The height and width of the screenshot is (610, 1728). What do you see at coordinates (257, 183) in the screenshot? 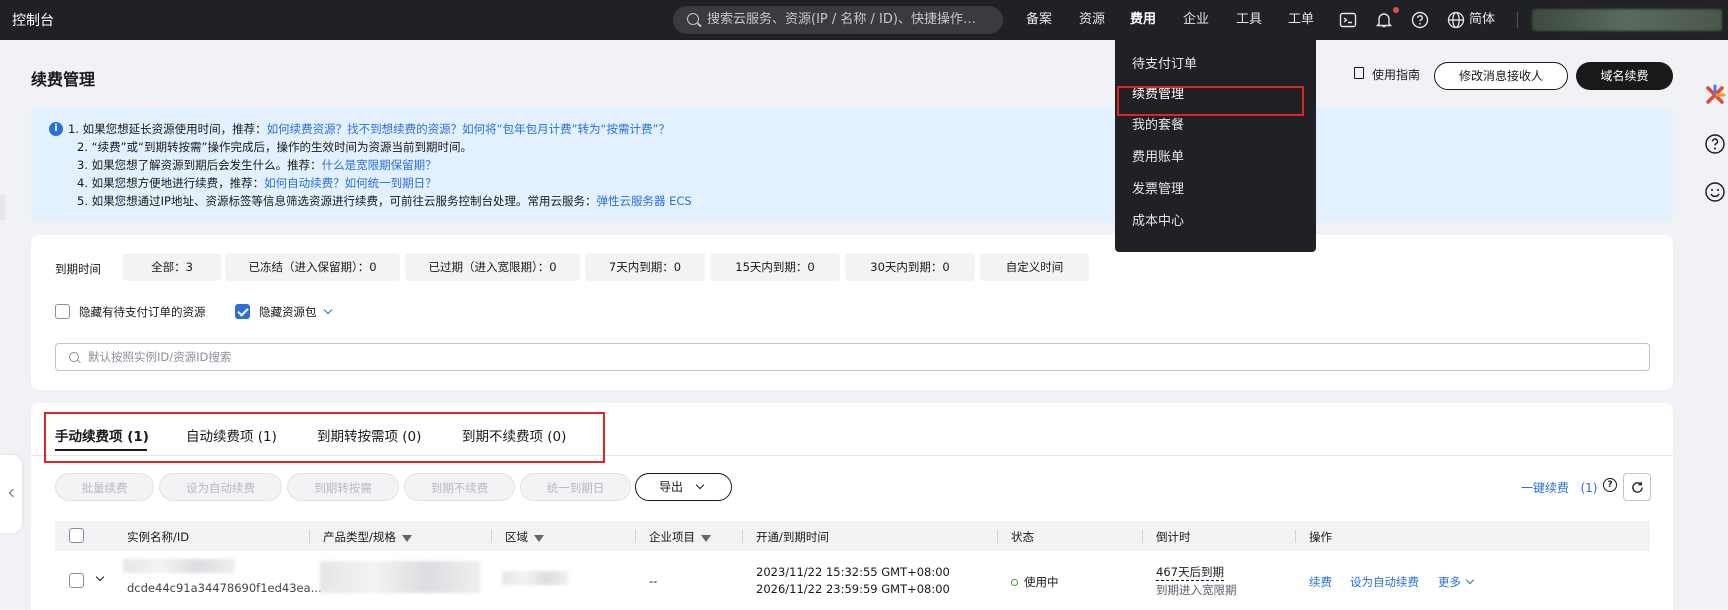
I see `info-line-4: 4. 如果您想方便地进行续费，推荐：如何自动续费？如何统一到期日？` at bounding box center [257, 183].